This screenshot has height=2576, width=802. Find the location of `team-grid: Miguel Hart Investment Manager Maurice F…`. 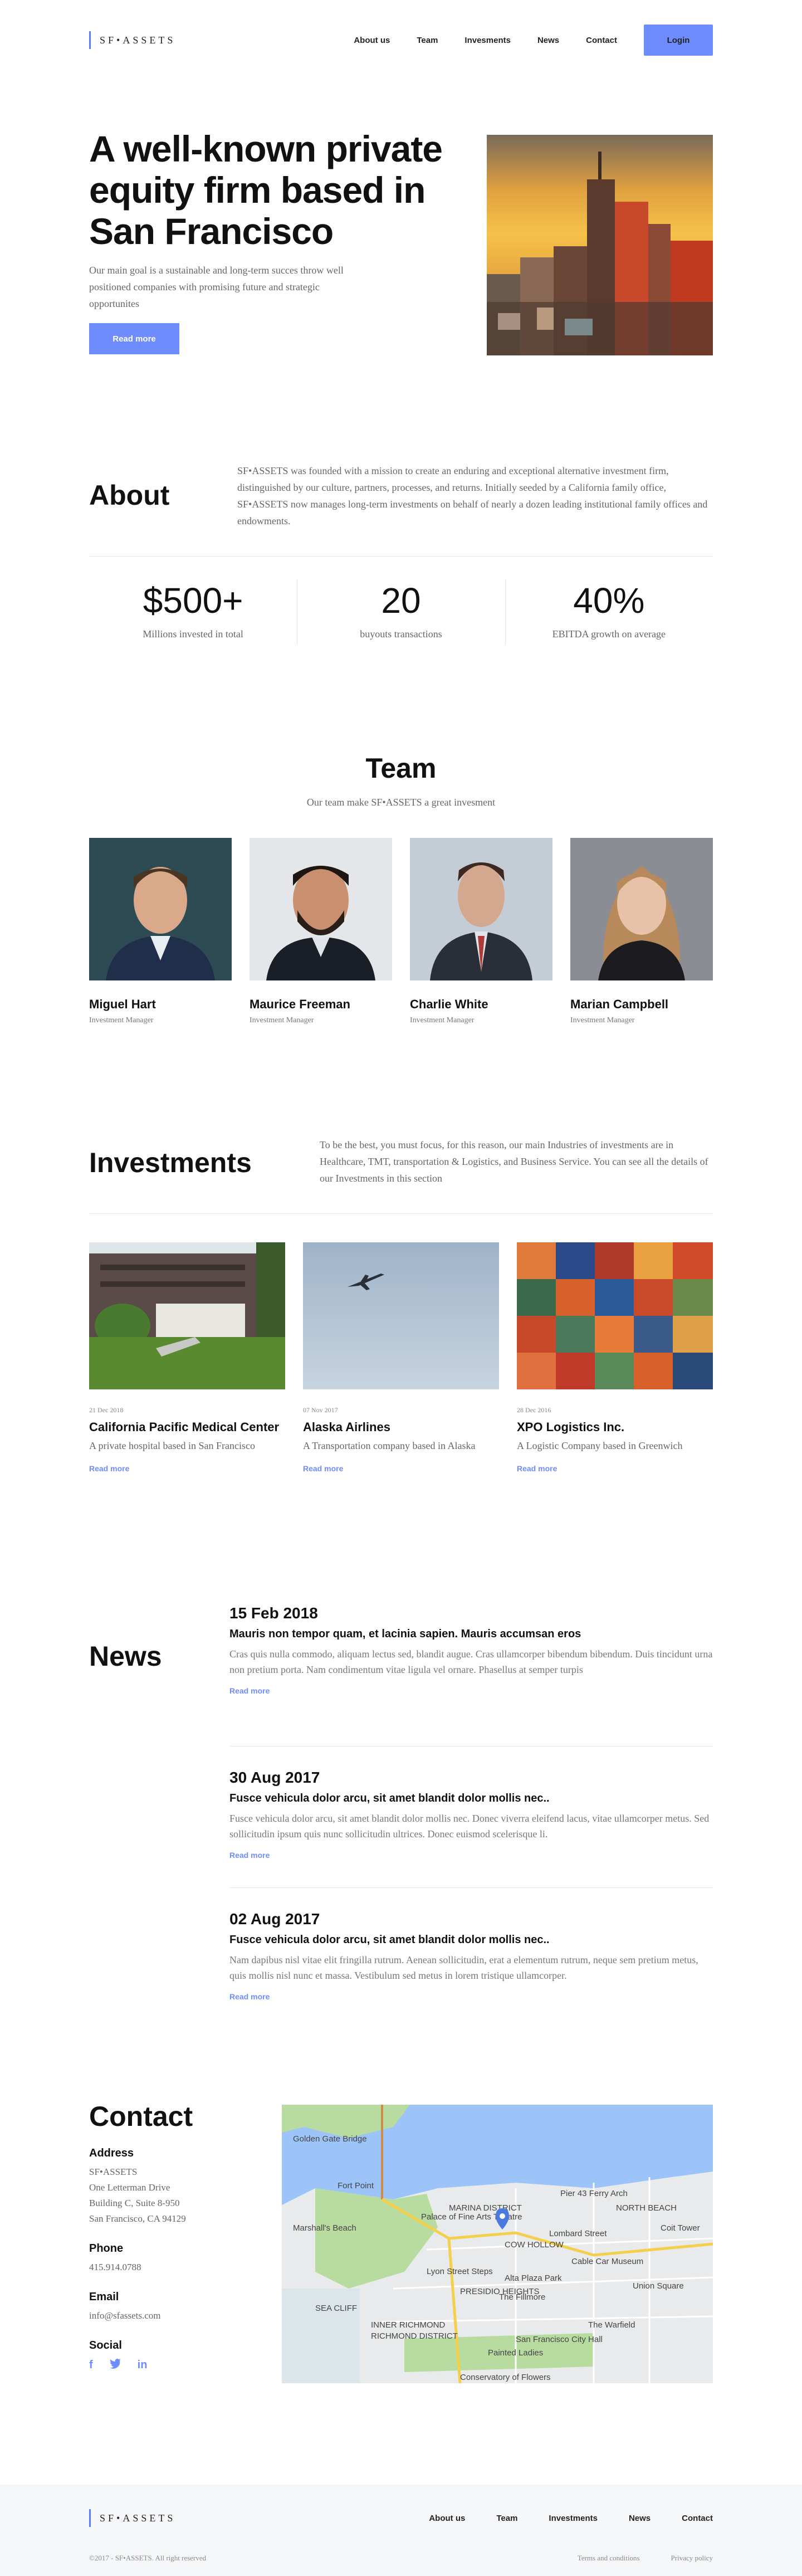

team-grid: Miguel Hart Investment Manager Maurice F… is located at coordinates (401, 931).